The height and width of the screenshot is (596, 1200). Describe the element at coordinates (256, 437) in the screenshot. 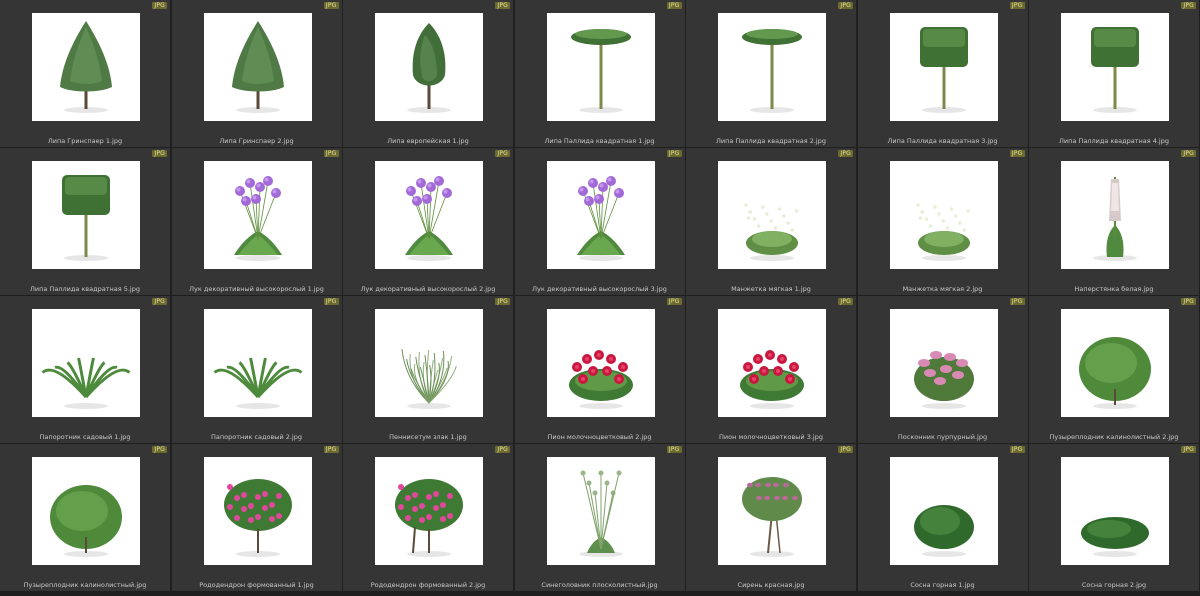

I see `file-name-label: Папоротник садовый 2.jpg` at that location.